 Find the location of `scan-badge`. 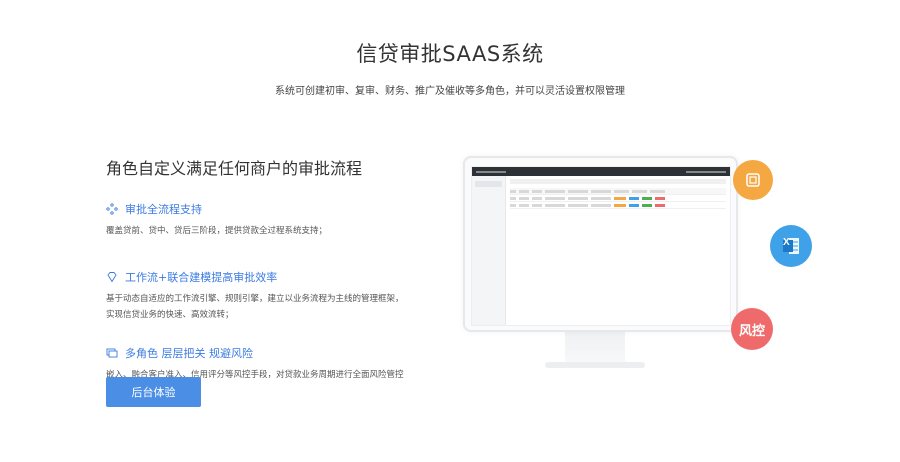

scan-badge is located at coordinates (753, 180).